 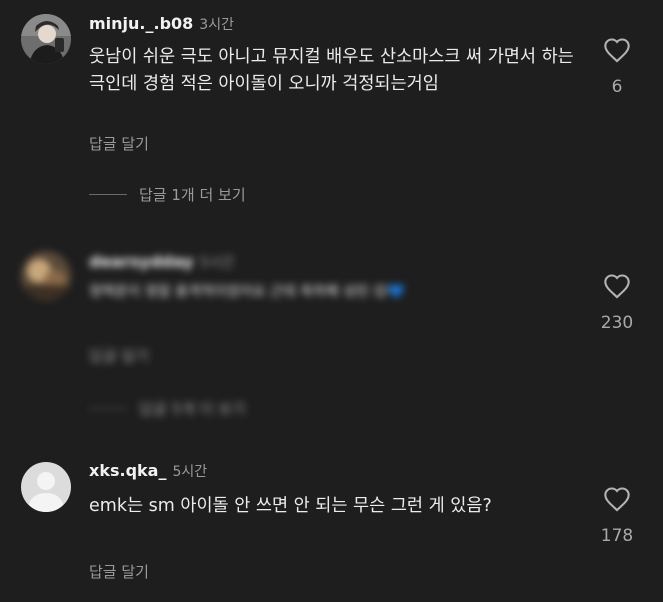 I want to click on view-replies-label: 답글 1개 더 보기, so click(x=192, y=195).